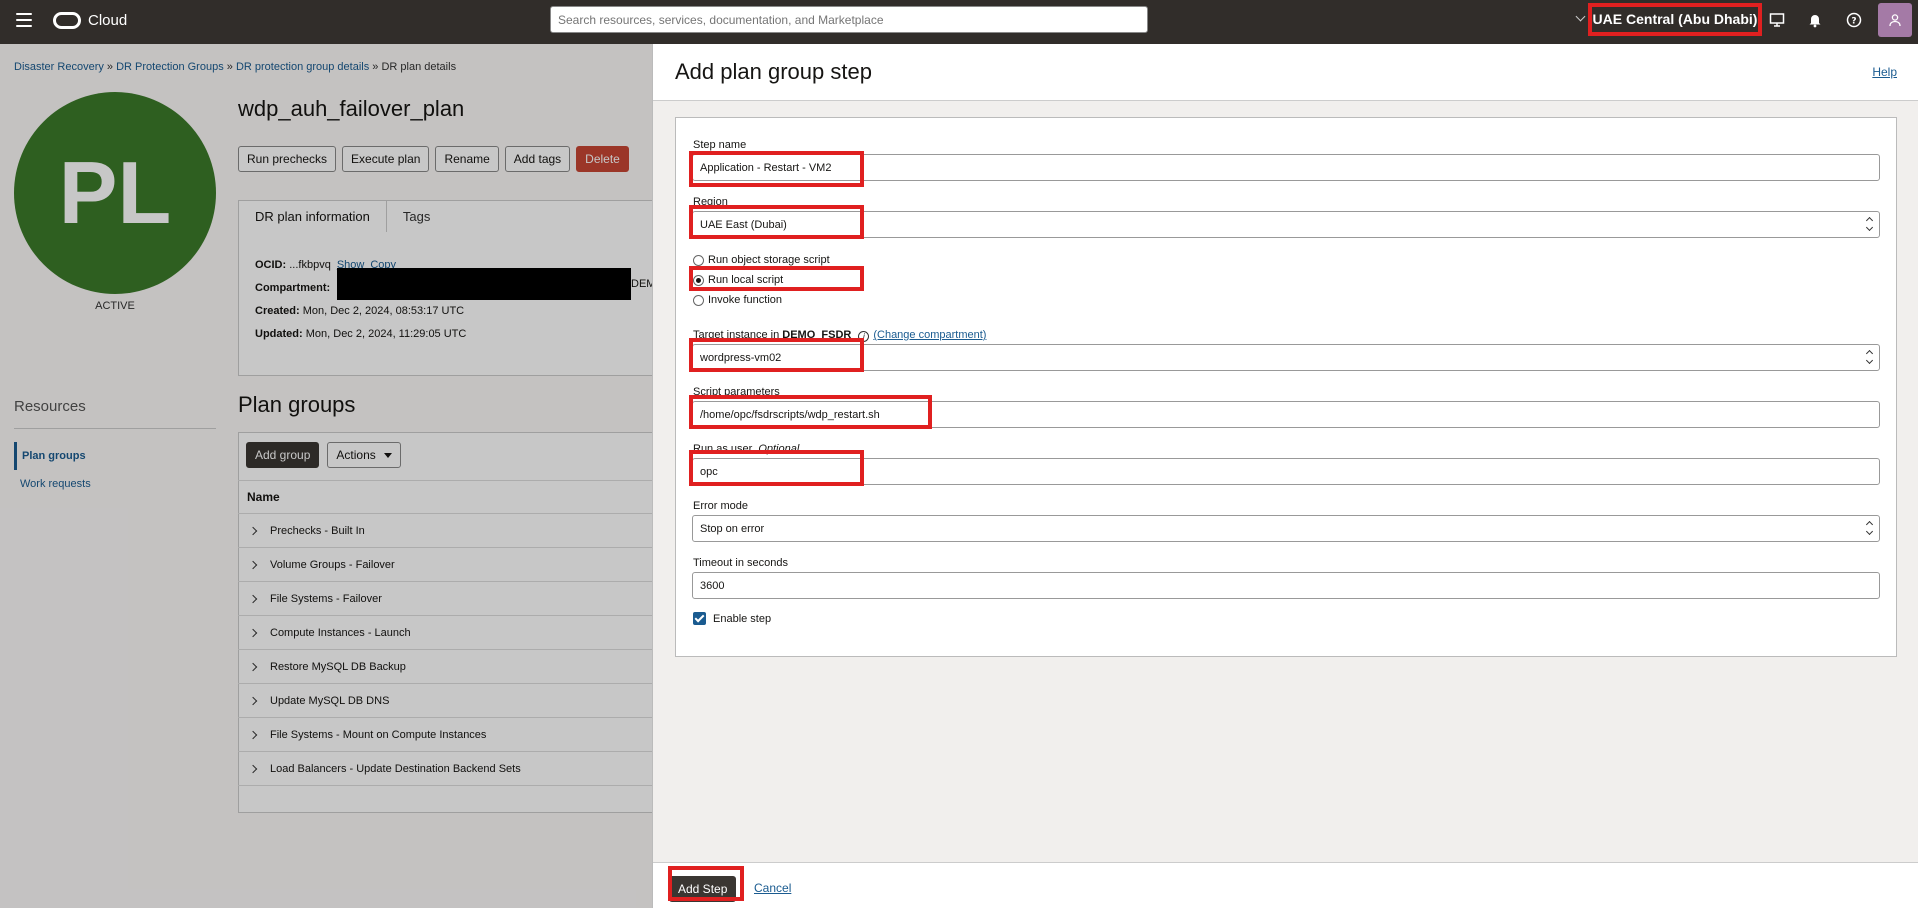 This screenshot has height=908, width=1918. What do you see at coordinates (779, 449) in the screenshot?
I see `optional-tag: Optional` at bounding box center [779, 449].